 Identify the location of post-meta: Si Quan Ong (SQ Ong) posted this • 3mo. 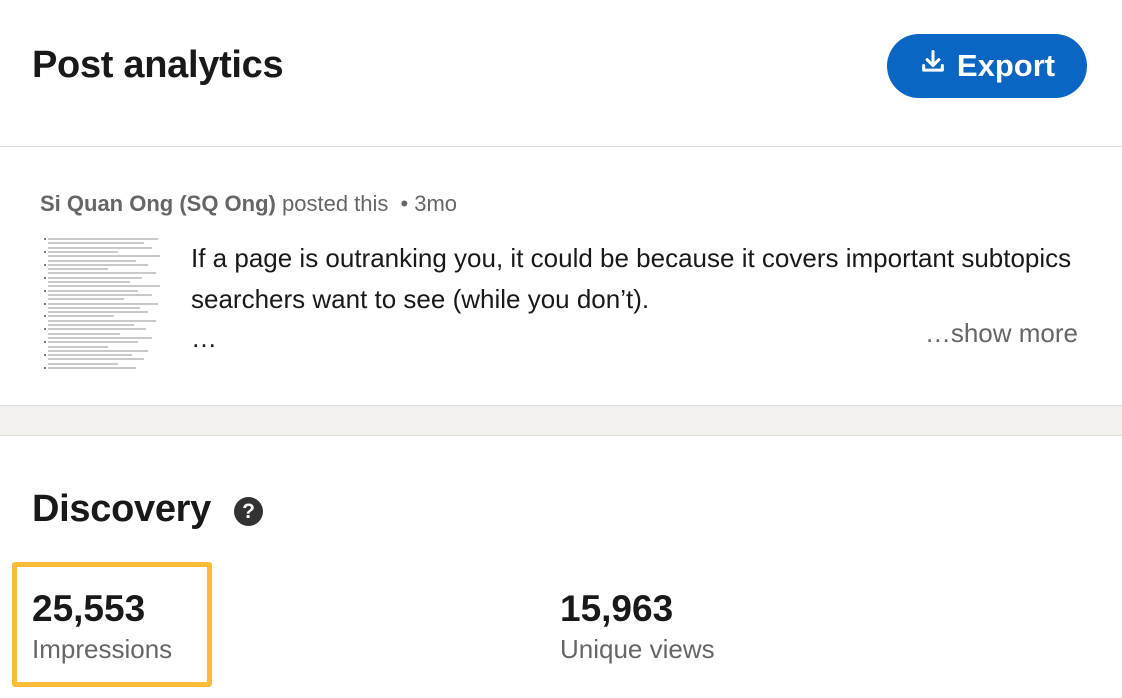
(248, 204).